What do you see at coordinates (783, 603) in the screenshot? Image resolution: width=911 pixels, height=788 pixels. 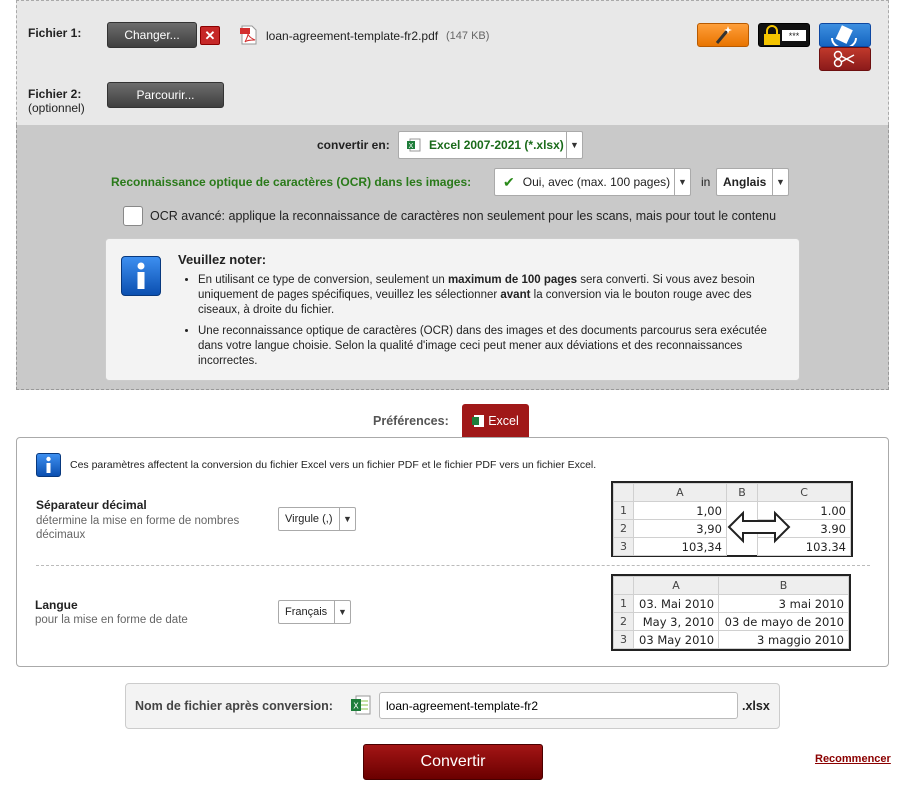 I see `cell: 3 mai 2010` at bounding box center [783, 603].